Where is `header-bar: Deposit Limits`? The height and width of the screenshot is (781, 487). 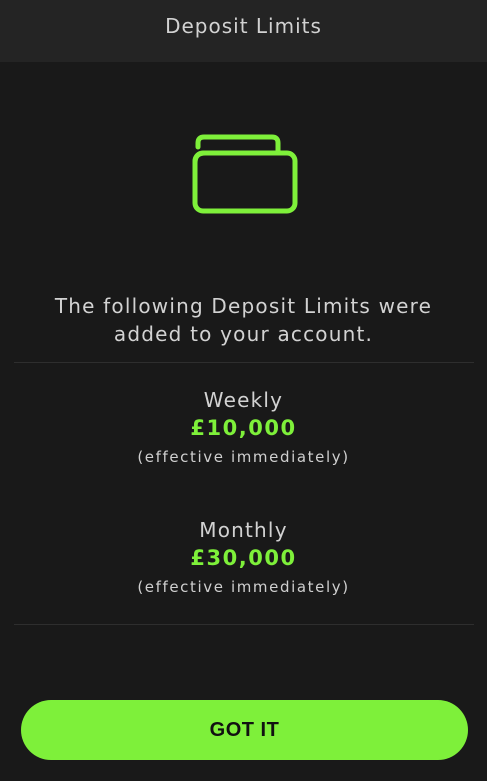 header-bar: Deposit Limits is located at coordinates (243, 31).